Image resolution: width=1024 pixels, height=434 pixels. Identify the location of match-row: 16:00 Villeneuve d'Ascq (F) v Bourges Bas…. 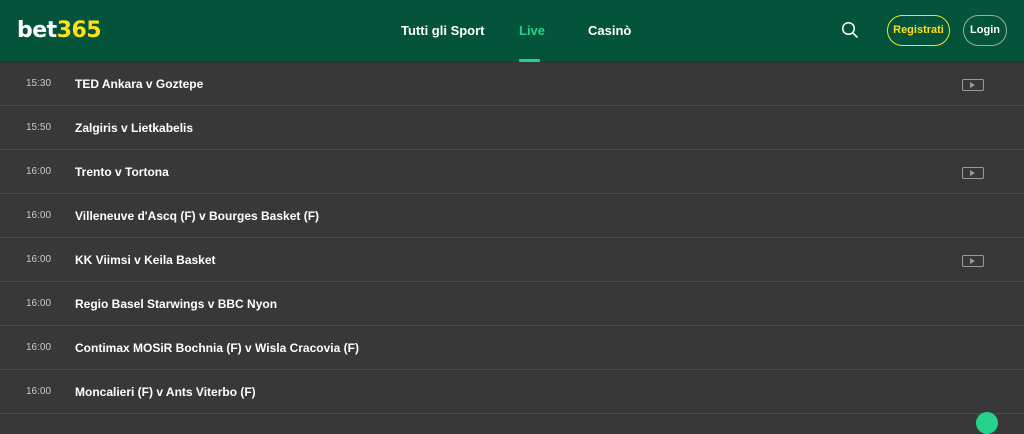
(512, 216).